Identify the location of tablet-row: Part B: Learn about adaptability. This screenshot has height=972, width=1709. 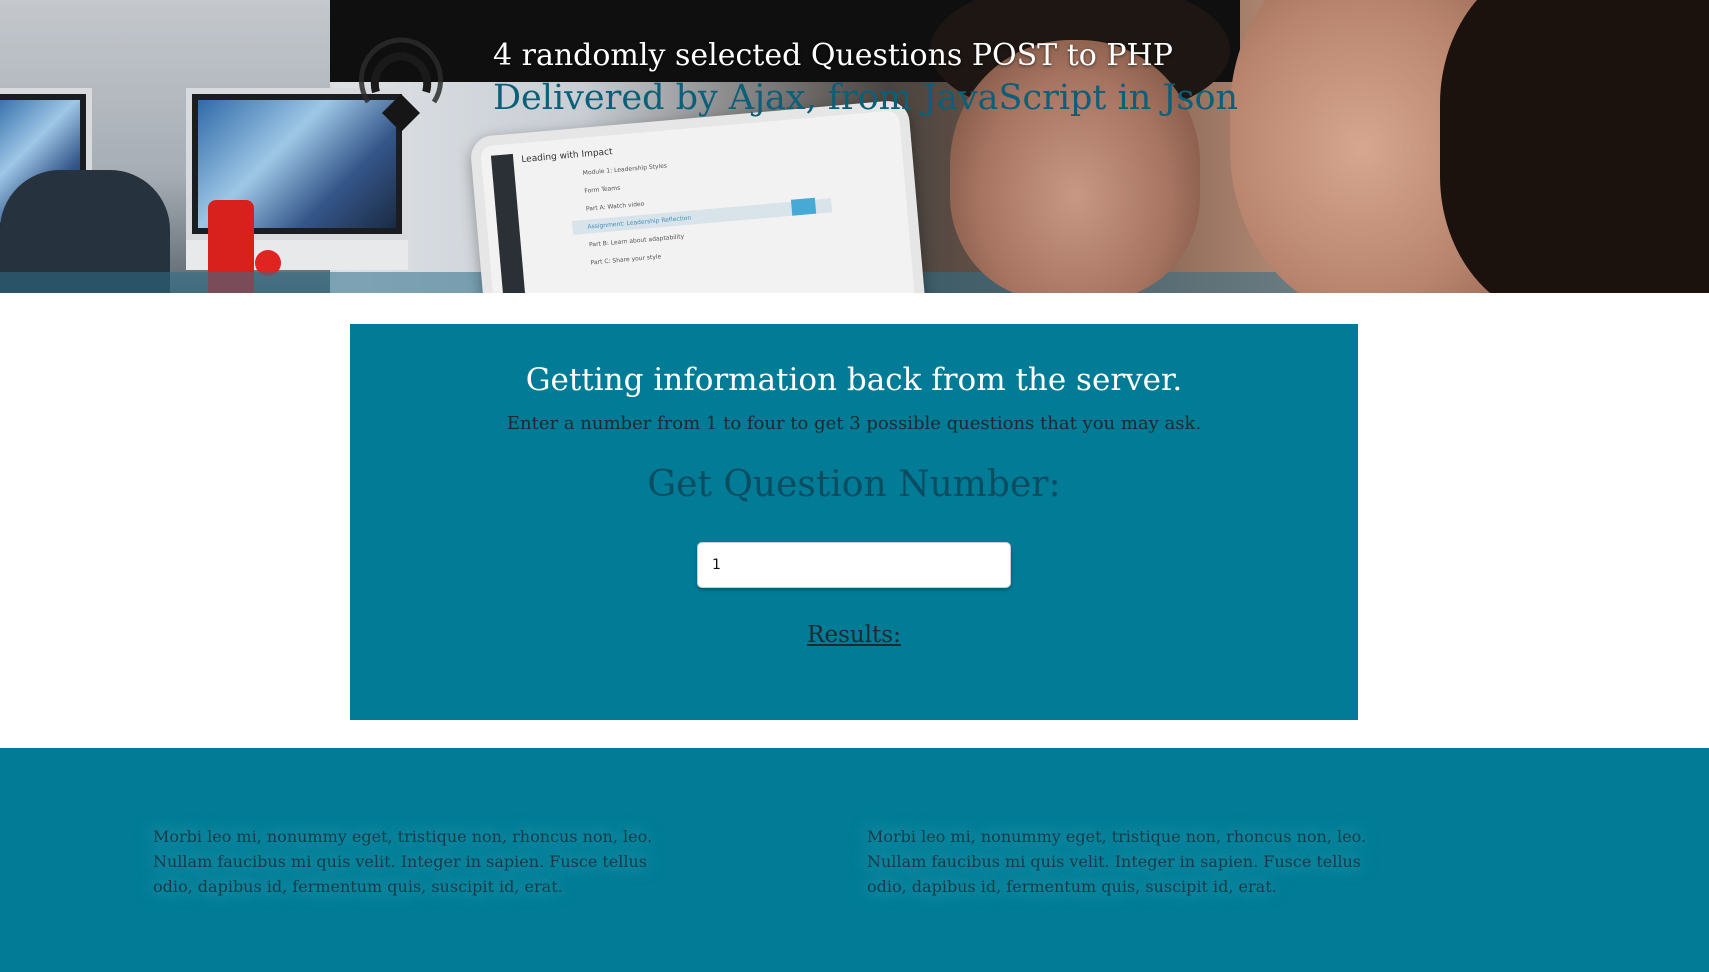
(636, 241).